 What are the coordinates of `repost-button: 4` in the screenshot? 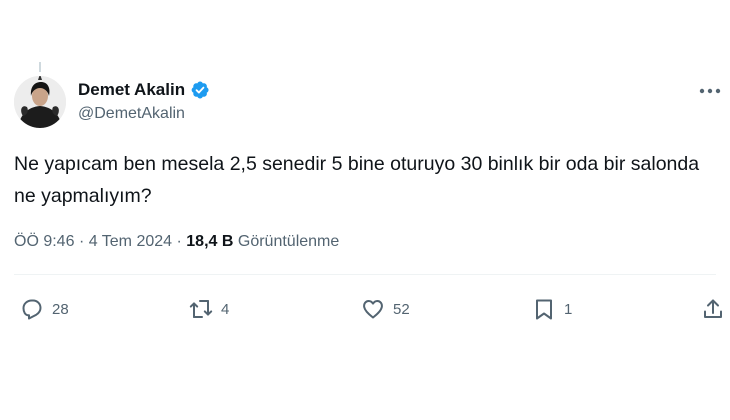 It's located at (209, 309).